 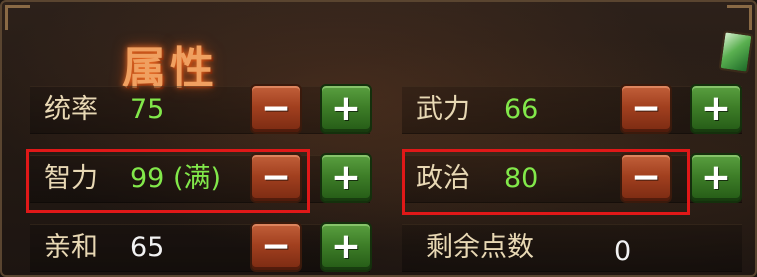 What do you see at coordinates (521, 109) in the screenshot?
I see `attribute-value-force: 66` at bounding box center [521, 109].